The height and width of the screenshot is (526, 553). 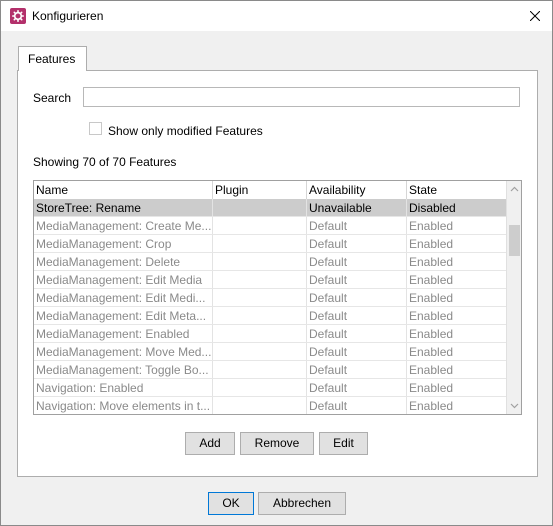 What do you see at coordinates (302, 503) in the screenshot?
I see `cancel-button: Abbrechen` at bounding box center [302, 503].